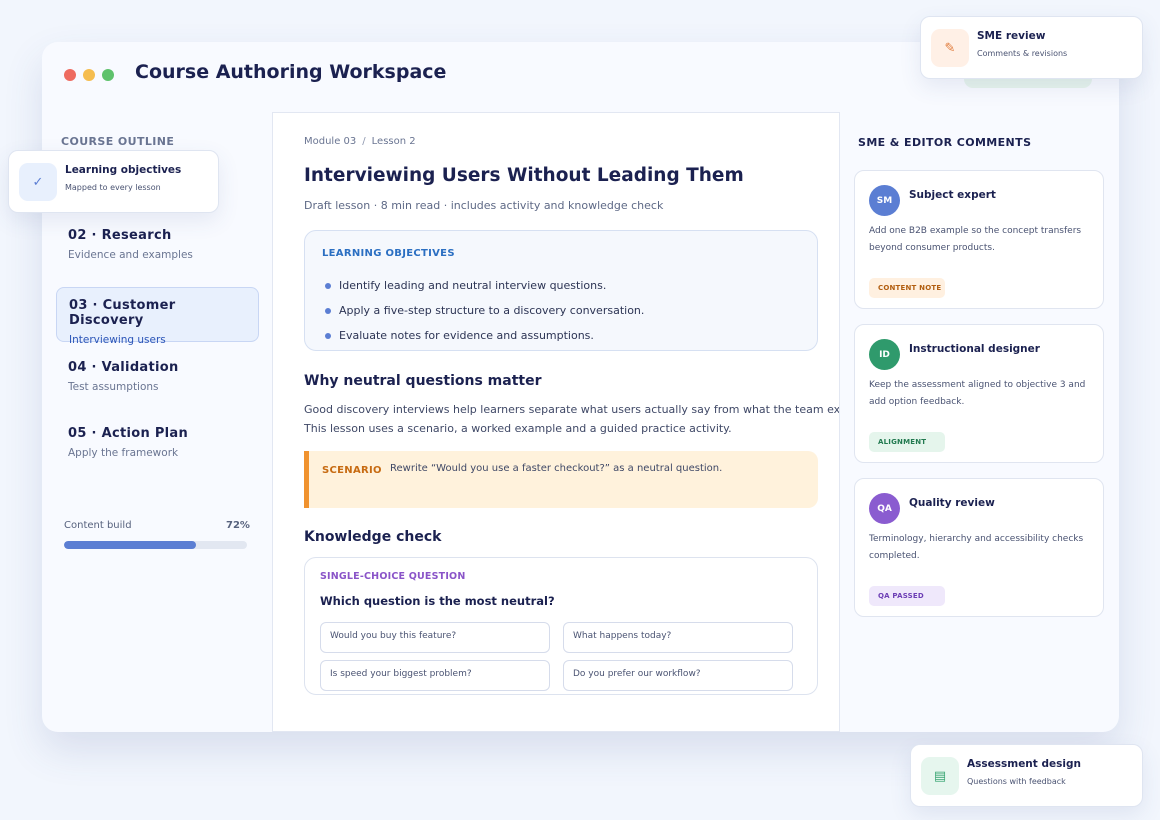 The width and height of the screenshot is (1160, 820). I want to click on minimize-window-button, so click(89, 75).